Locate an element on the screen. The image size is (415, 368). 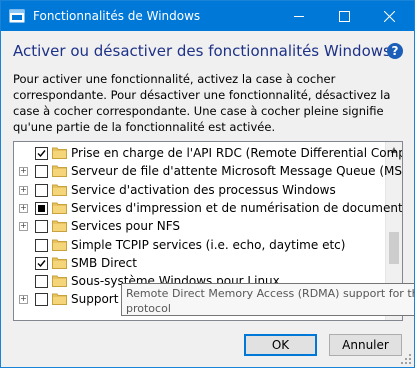
app-window-icon is located at coordinates (17, 16).